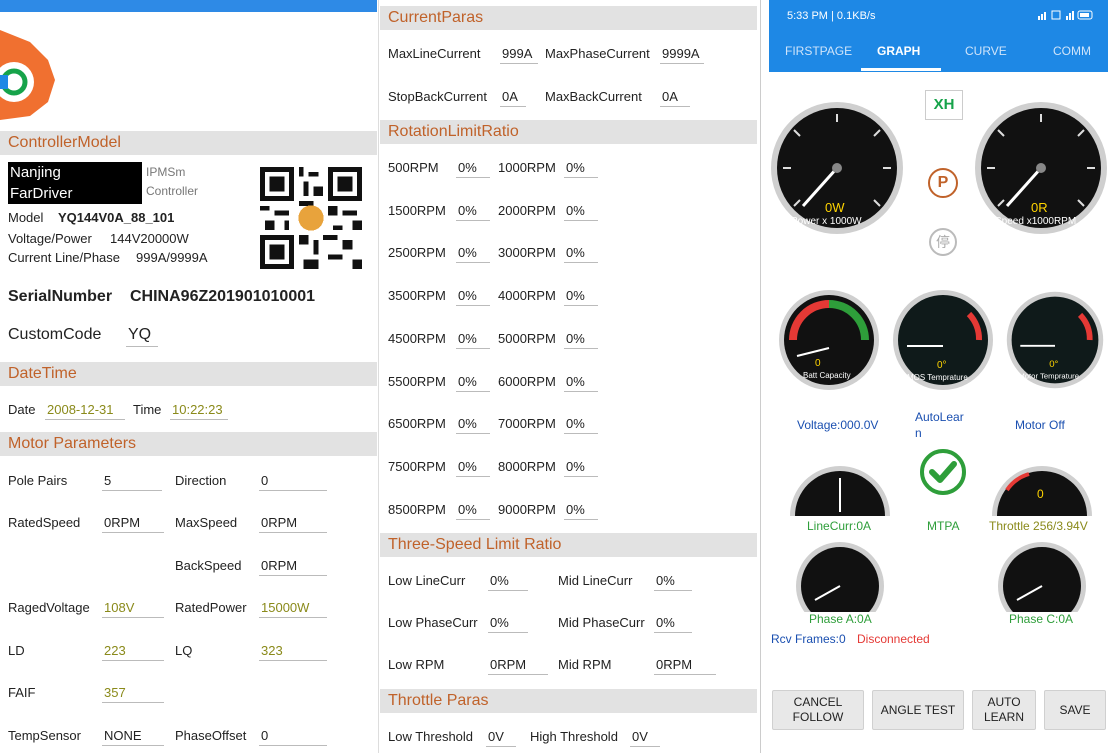 The image size is (1108, 753). Describe the element at coordinates (16, 650) in the screenshot. I see `ld-label: LD` at that location.